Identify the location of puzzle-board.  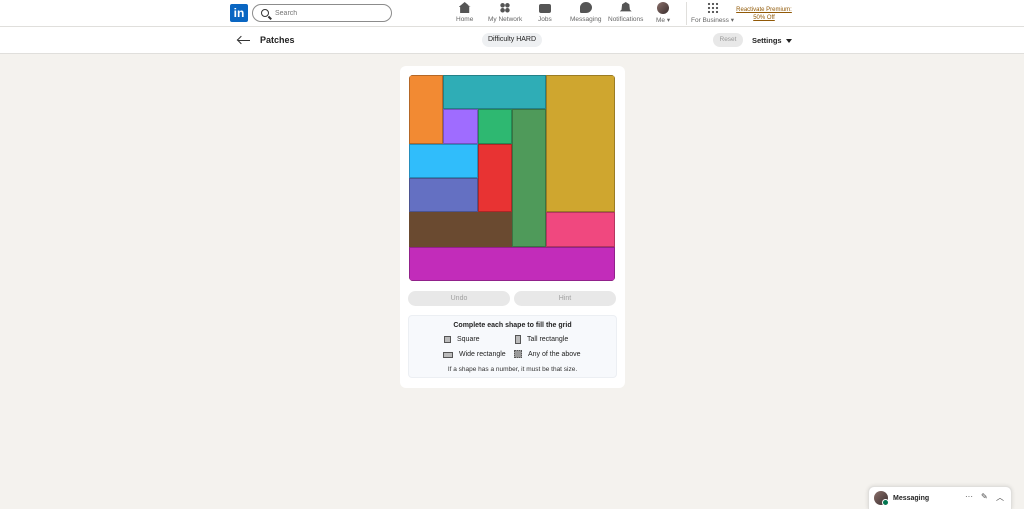
(512, 178).